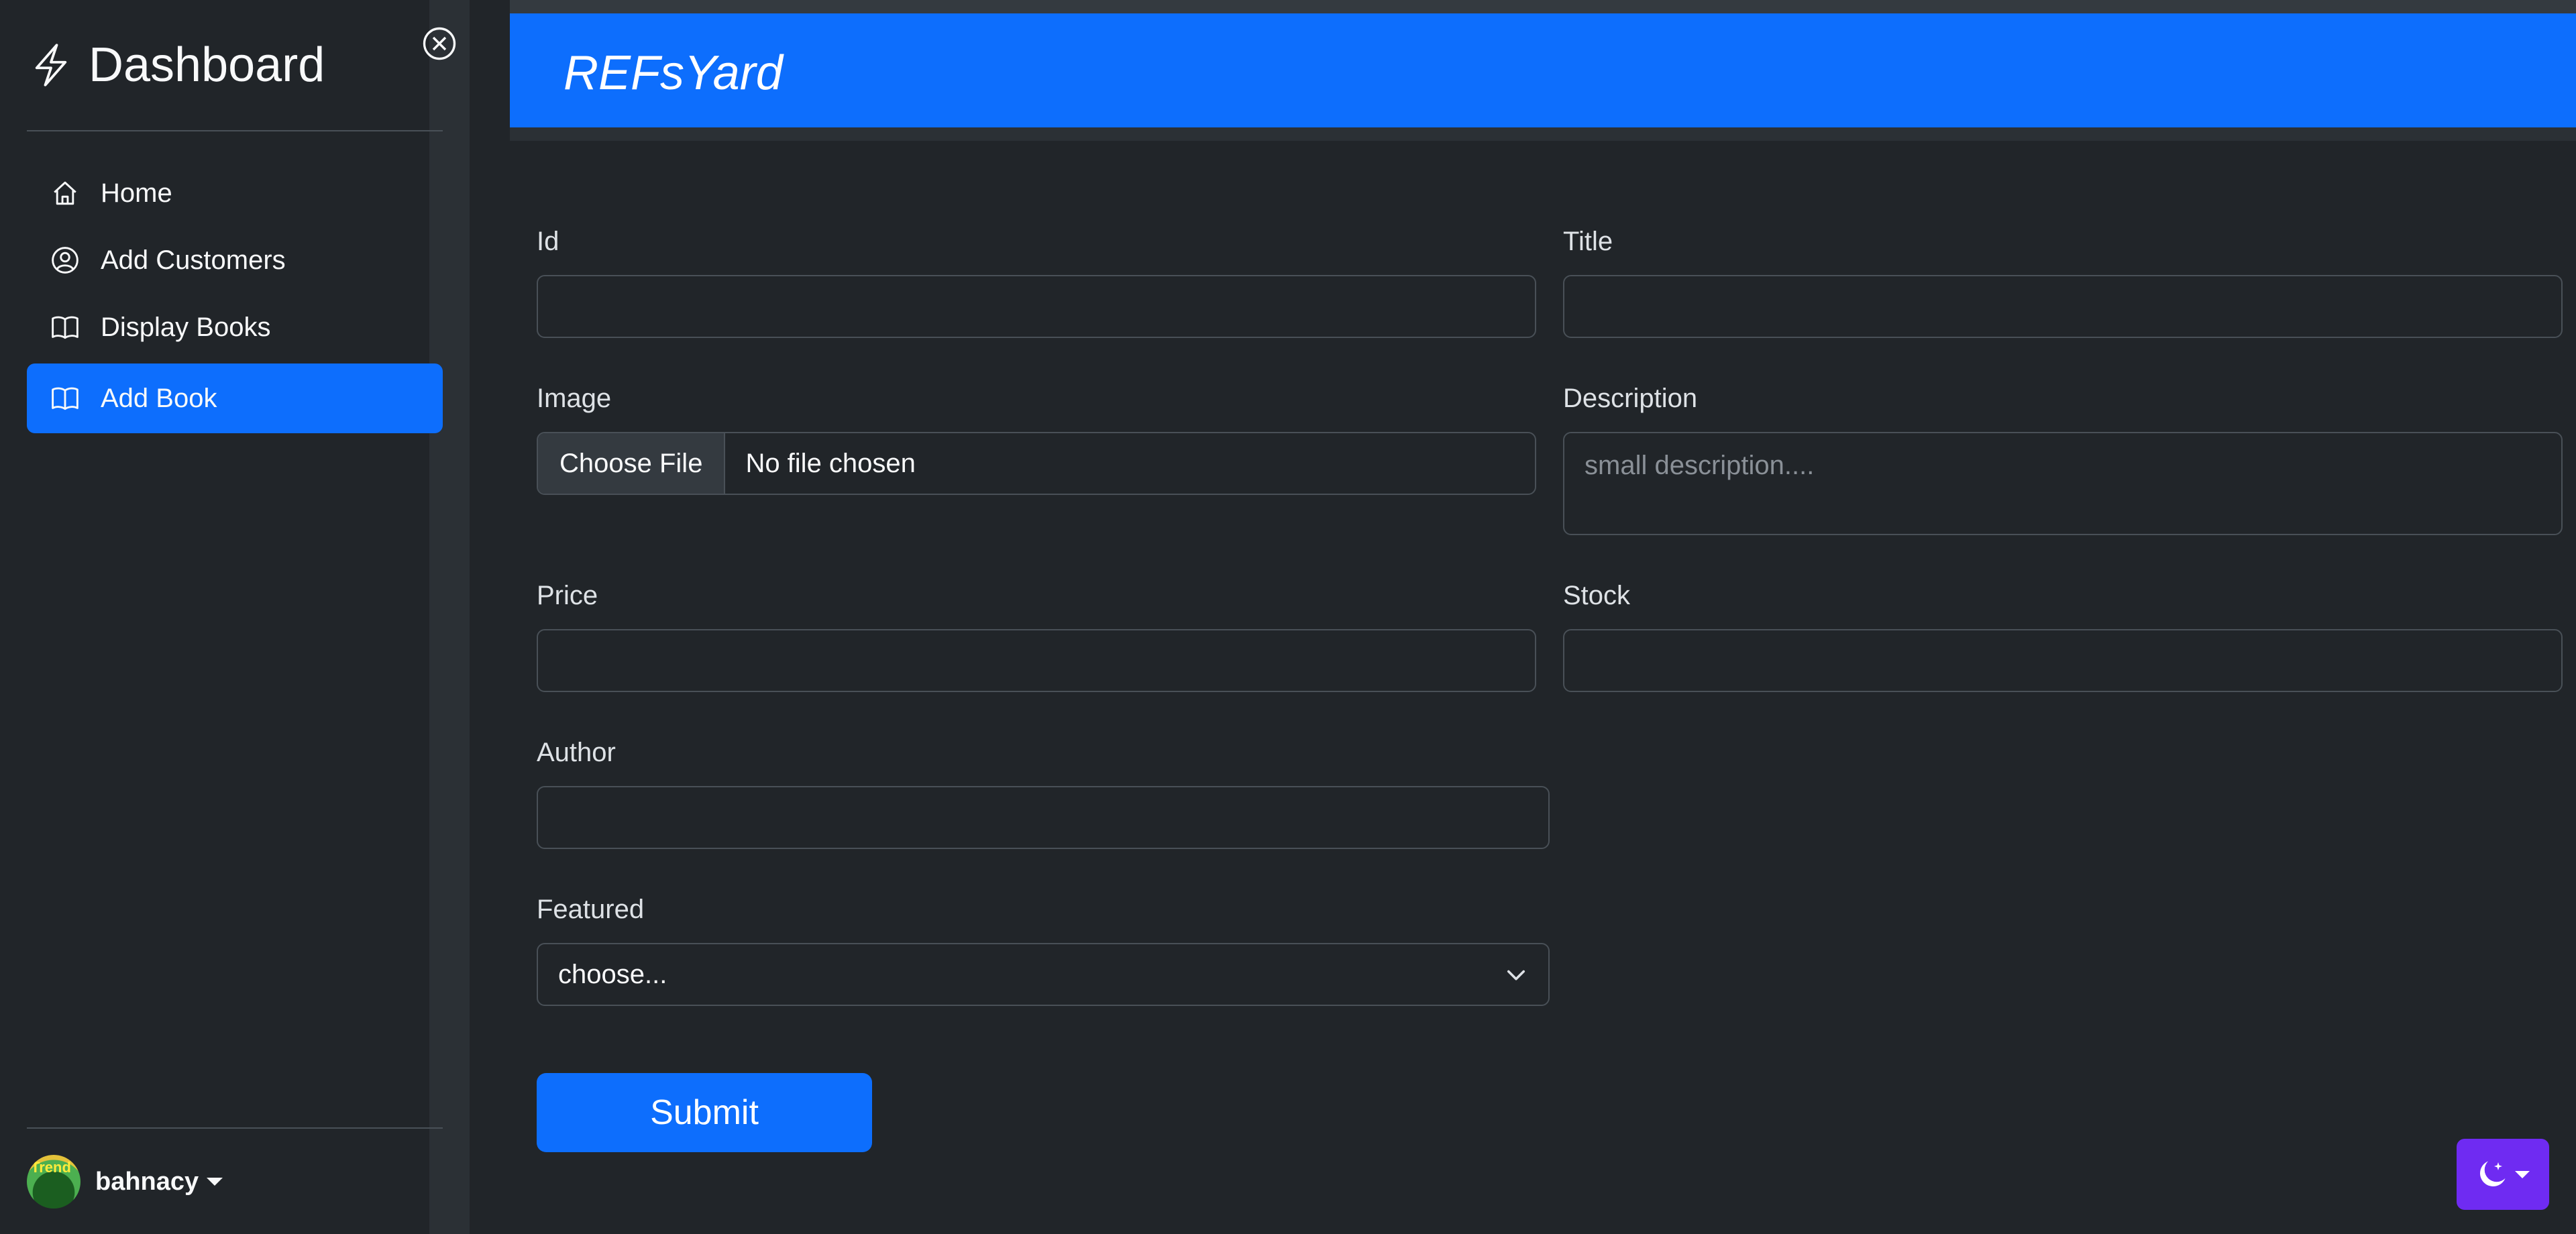 The height and width of the screenshot is (1234, 2576). Describe the element at coordinates (2063, 306) in the screenshot. I see `title-input` at that location.